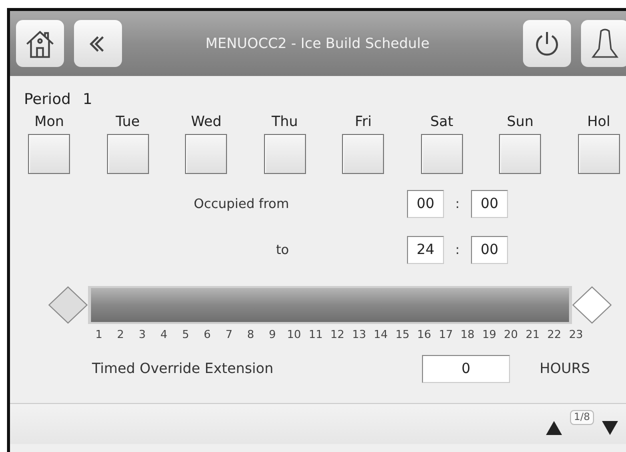 The height and width of the screenshot is (452, 626). Describe the element at coordinates (294, 334) in the screenshot. I see `hour-tick-label: 10` at that location.